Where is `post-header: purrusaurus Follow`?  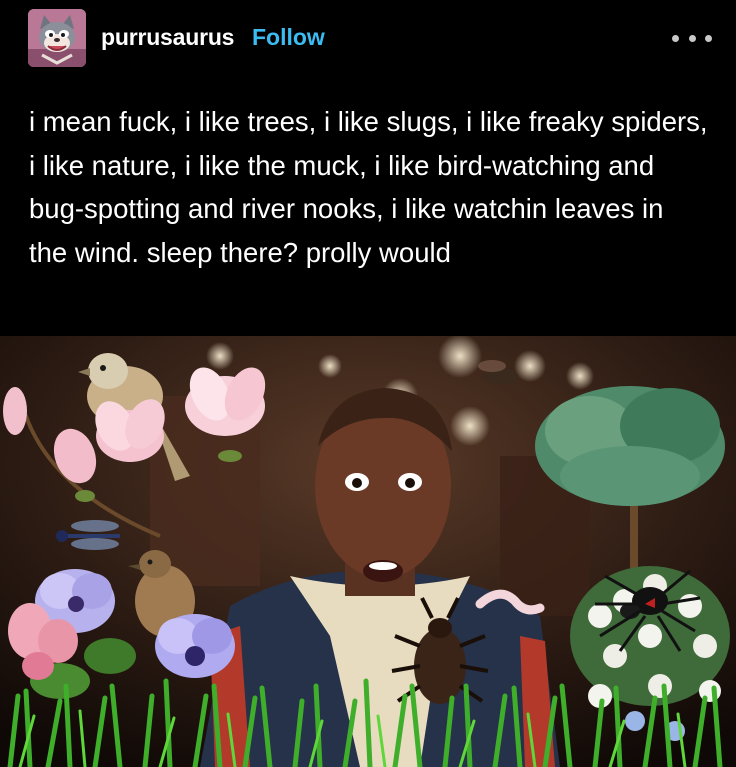 post-header: purrusaurus Follow is located at coordinates (368, 42).